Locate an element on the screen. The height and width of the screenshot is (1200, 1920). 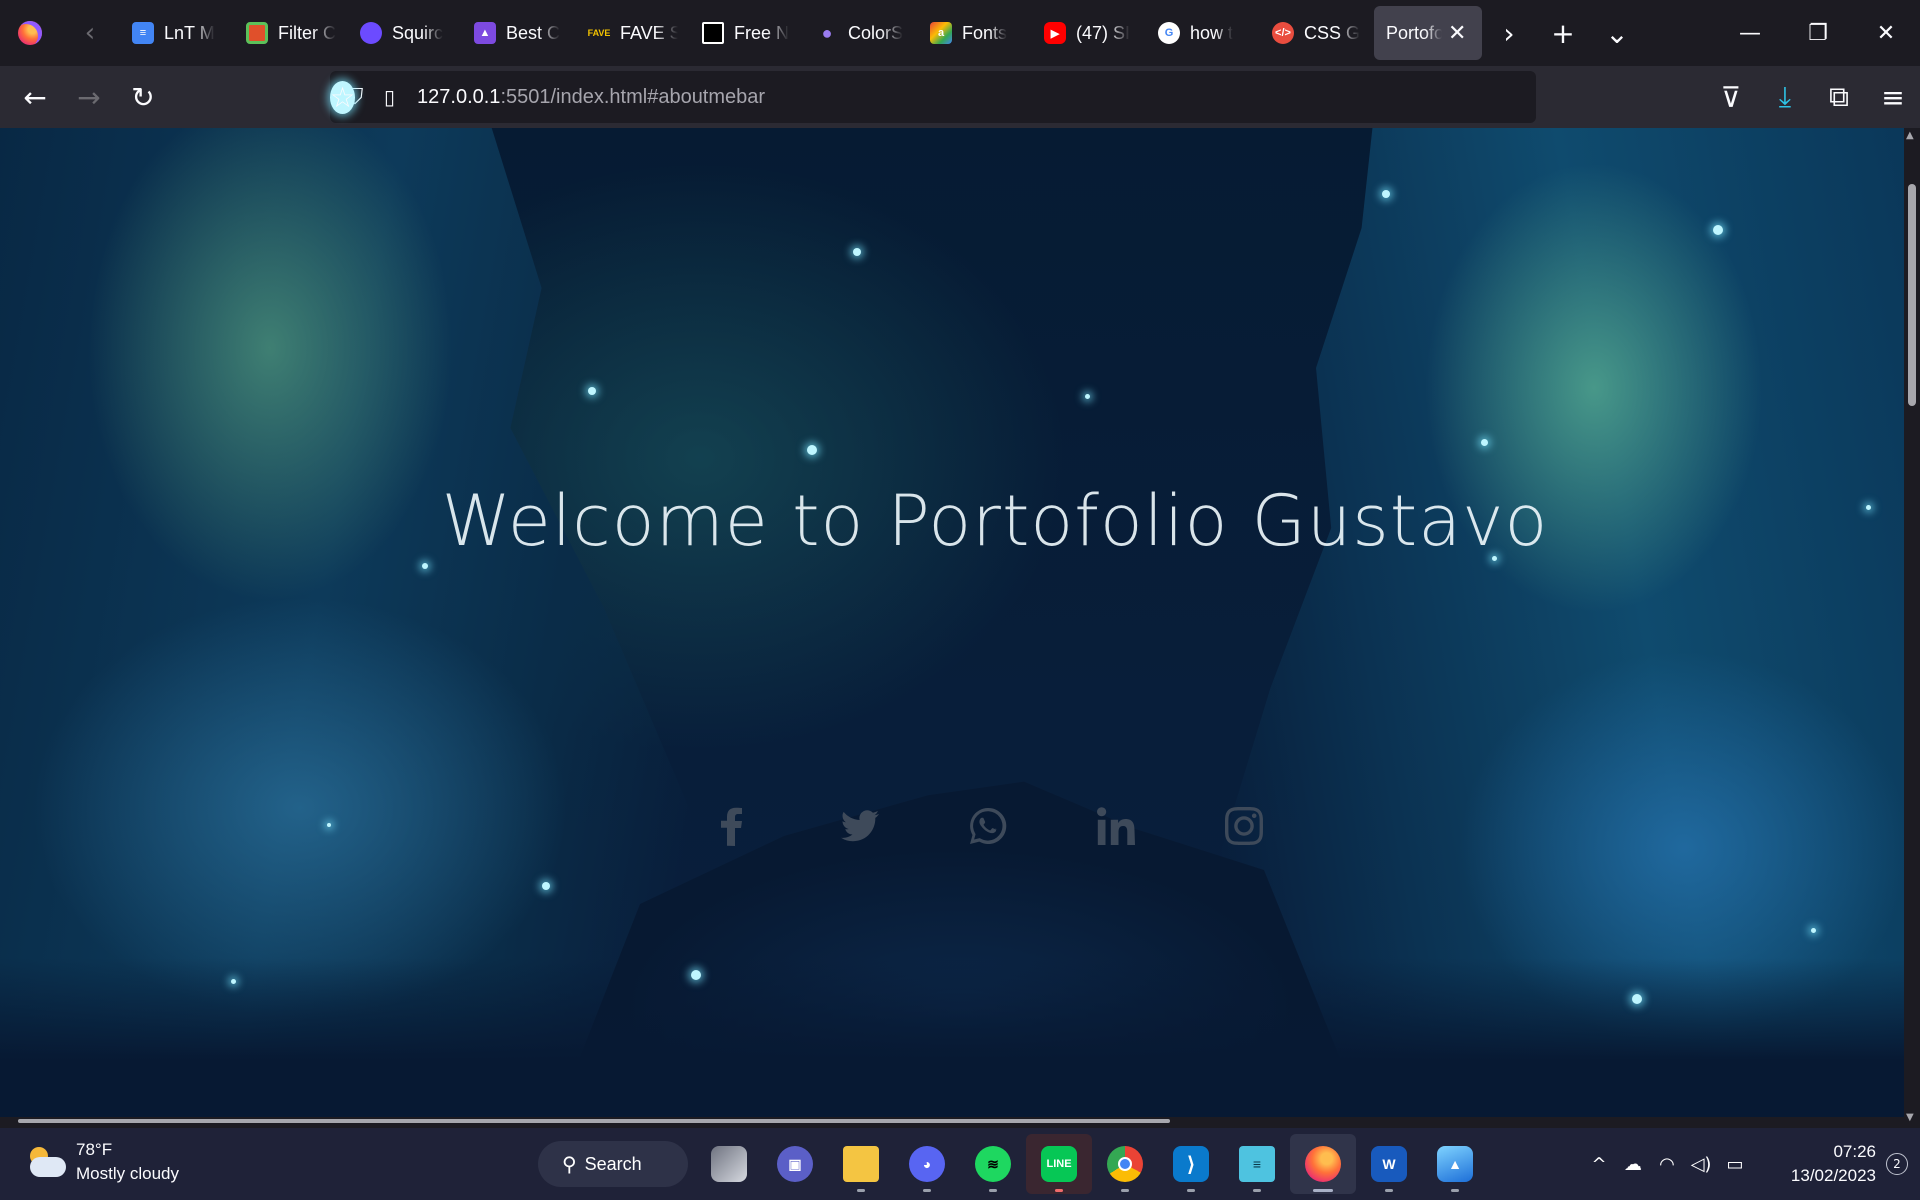
search-icon: ⚲ is located at coordinates (569, 1164).